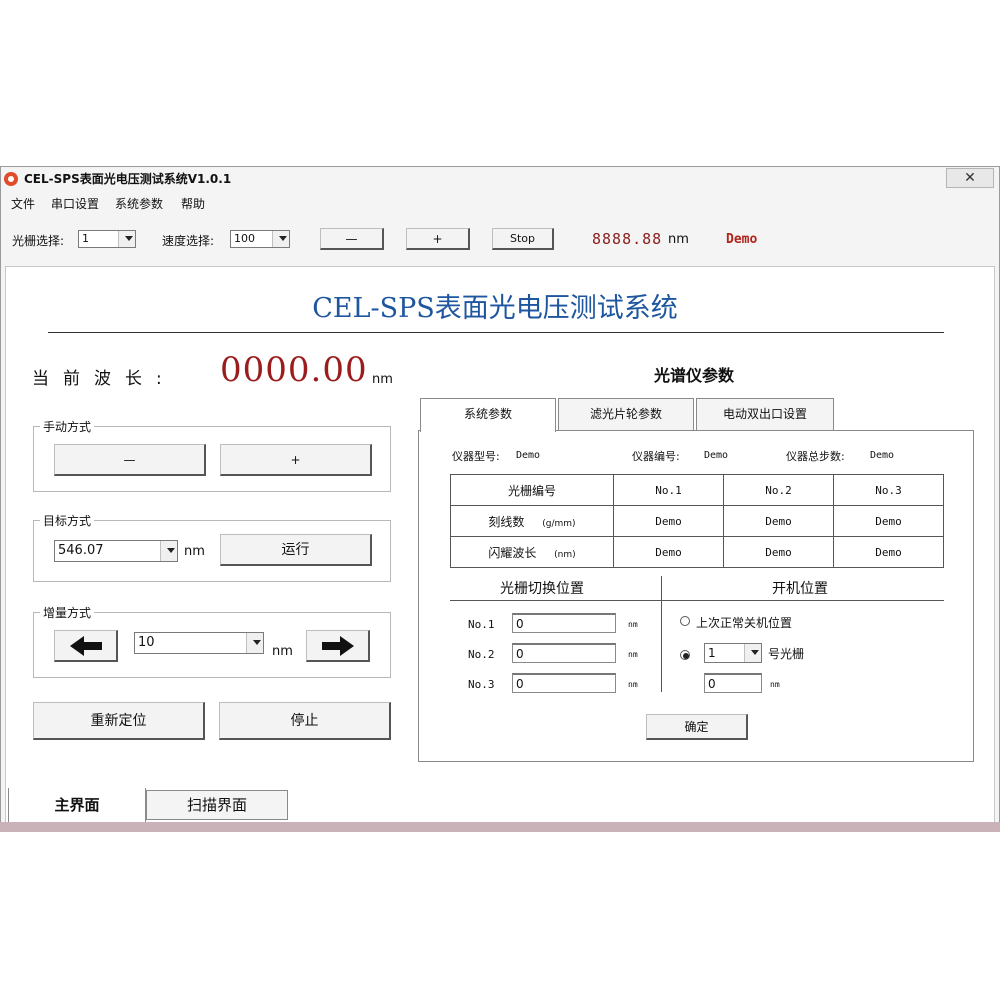 The image size is (1000, 1000). What do you see at coordinates (488, 415) in the screenshot?
I see `tab-system-params: 系统参数` at bounding box center [488, 415].